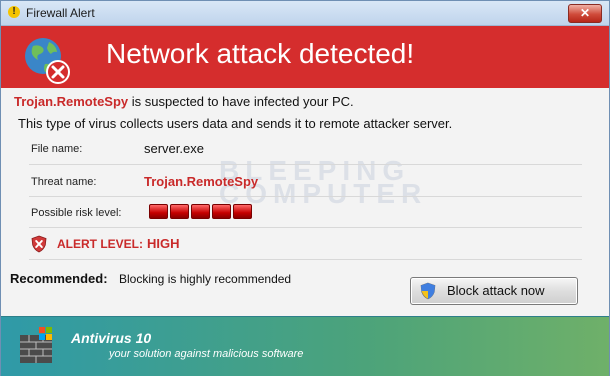  Describe the element at coordinates (60, 13) in the screenshot. I see `window-title: Firewall Alert` at that location.